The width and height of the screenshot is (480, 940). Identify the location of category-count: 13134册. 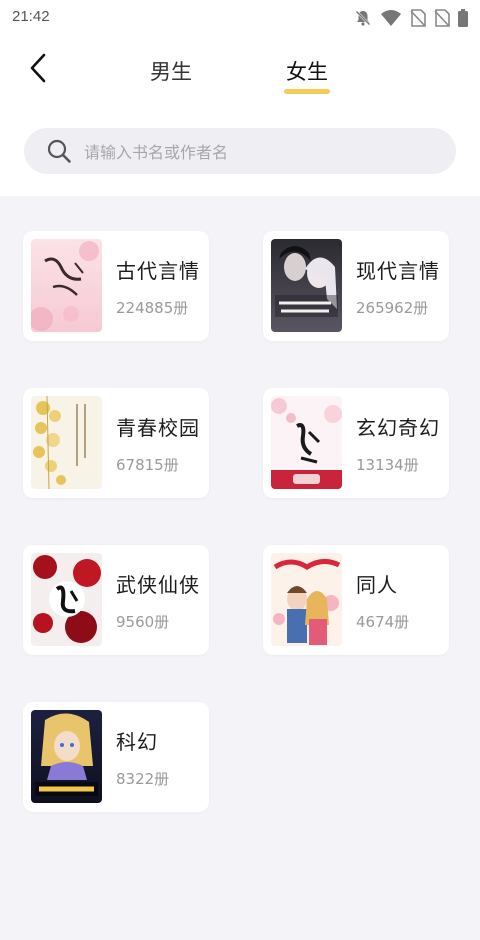
(387, 465).